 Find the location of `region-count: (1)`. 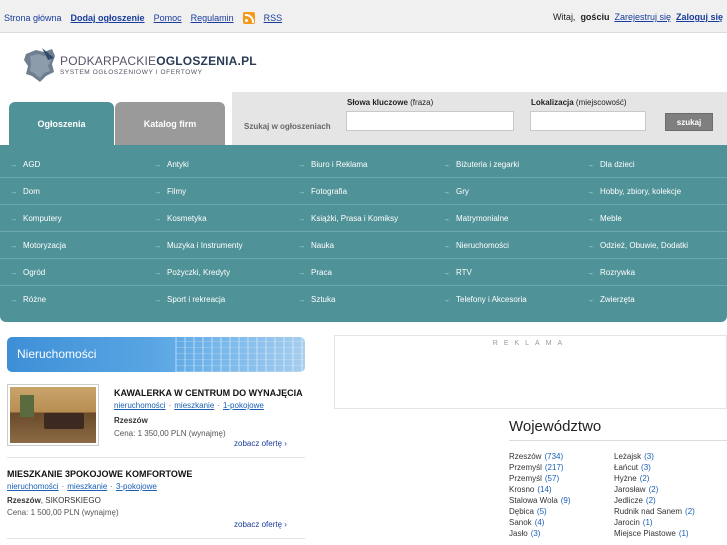

region-count: (1) is located at coordinates (647, 522).